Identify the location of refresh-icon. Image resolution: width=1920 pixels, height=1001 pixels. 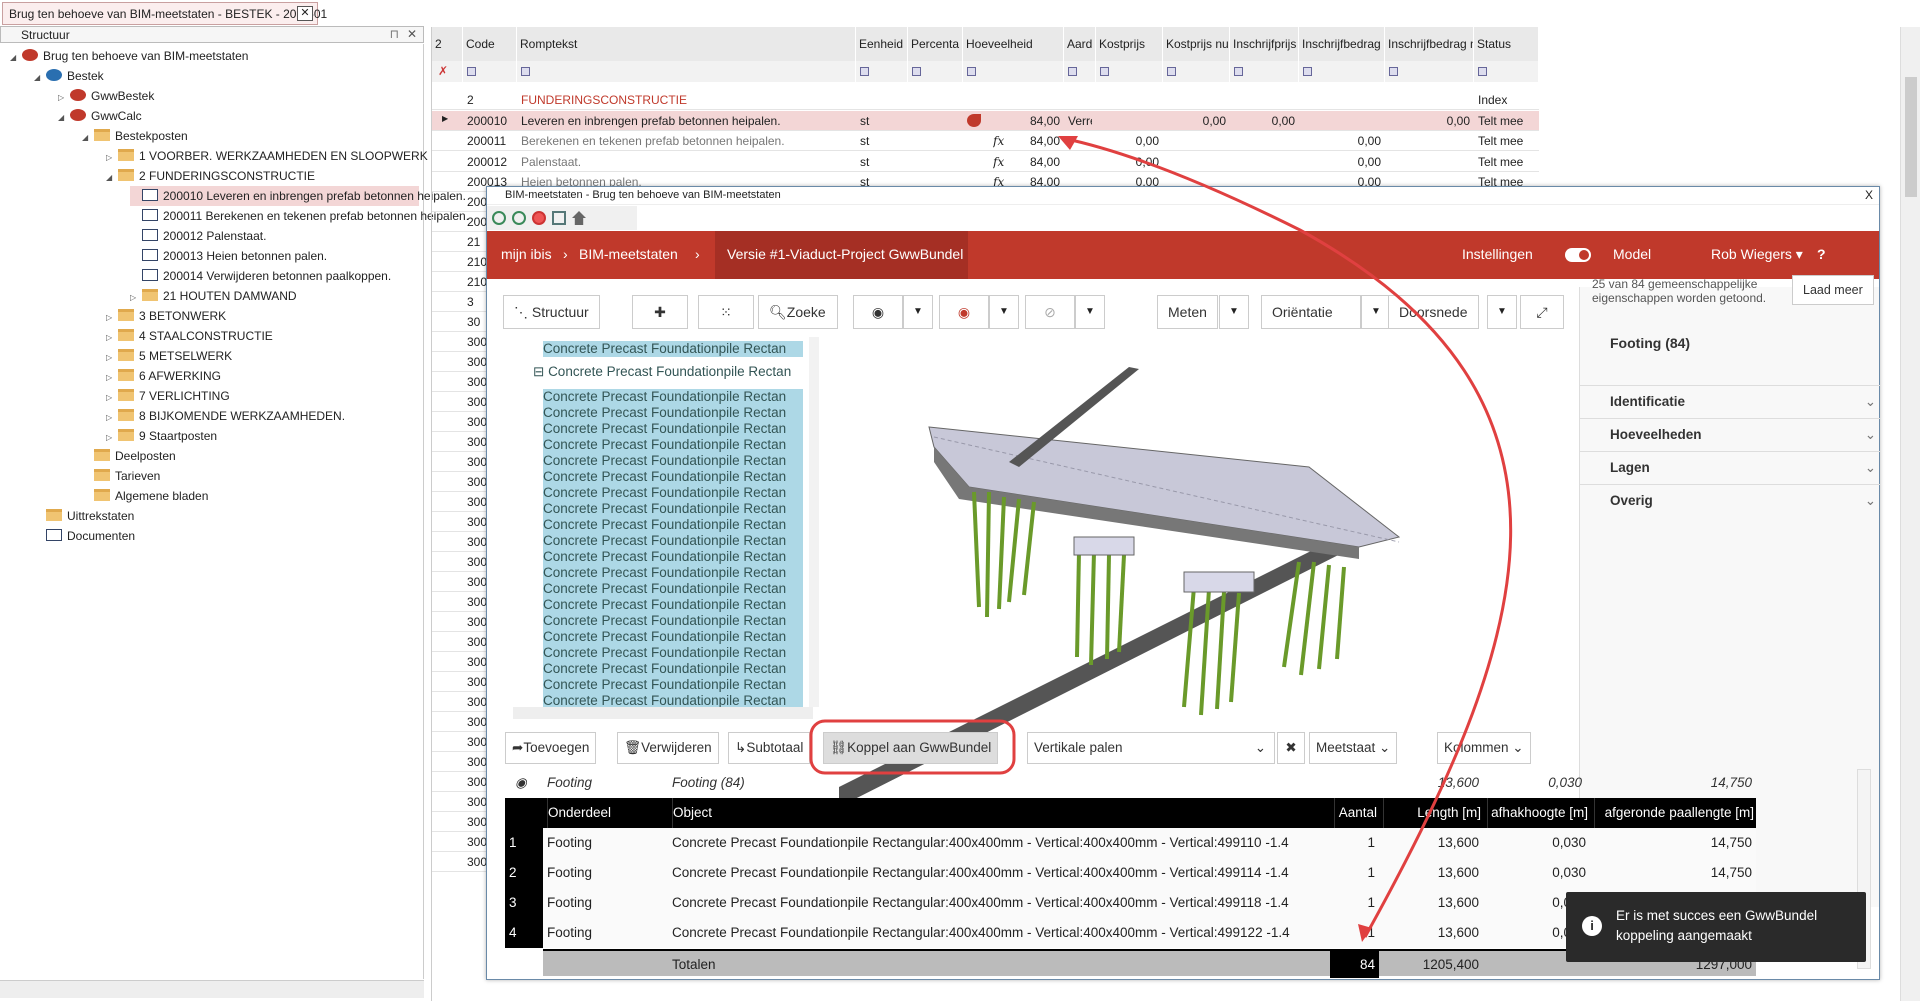
(559, 218).